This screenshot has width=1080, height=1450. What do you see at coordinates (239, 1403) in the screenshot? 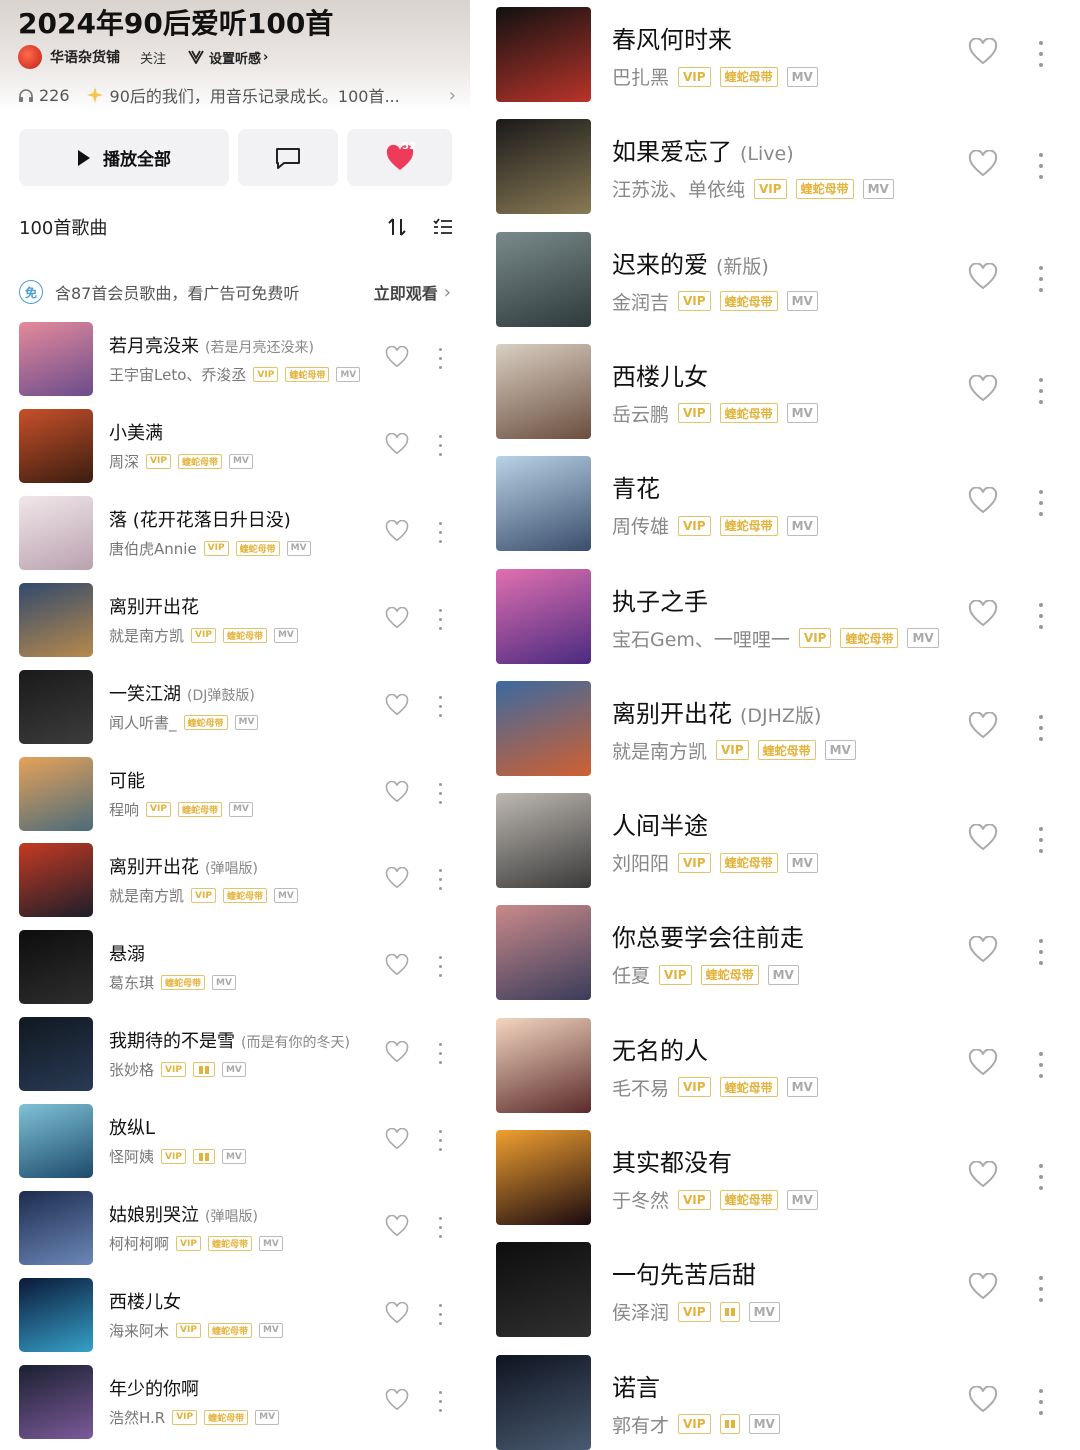
I see `song-row: 年少的你啊 浩然H.R VIP 蝰蛇母带 MV` at bounding box center [239, 1403].